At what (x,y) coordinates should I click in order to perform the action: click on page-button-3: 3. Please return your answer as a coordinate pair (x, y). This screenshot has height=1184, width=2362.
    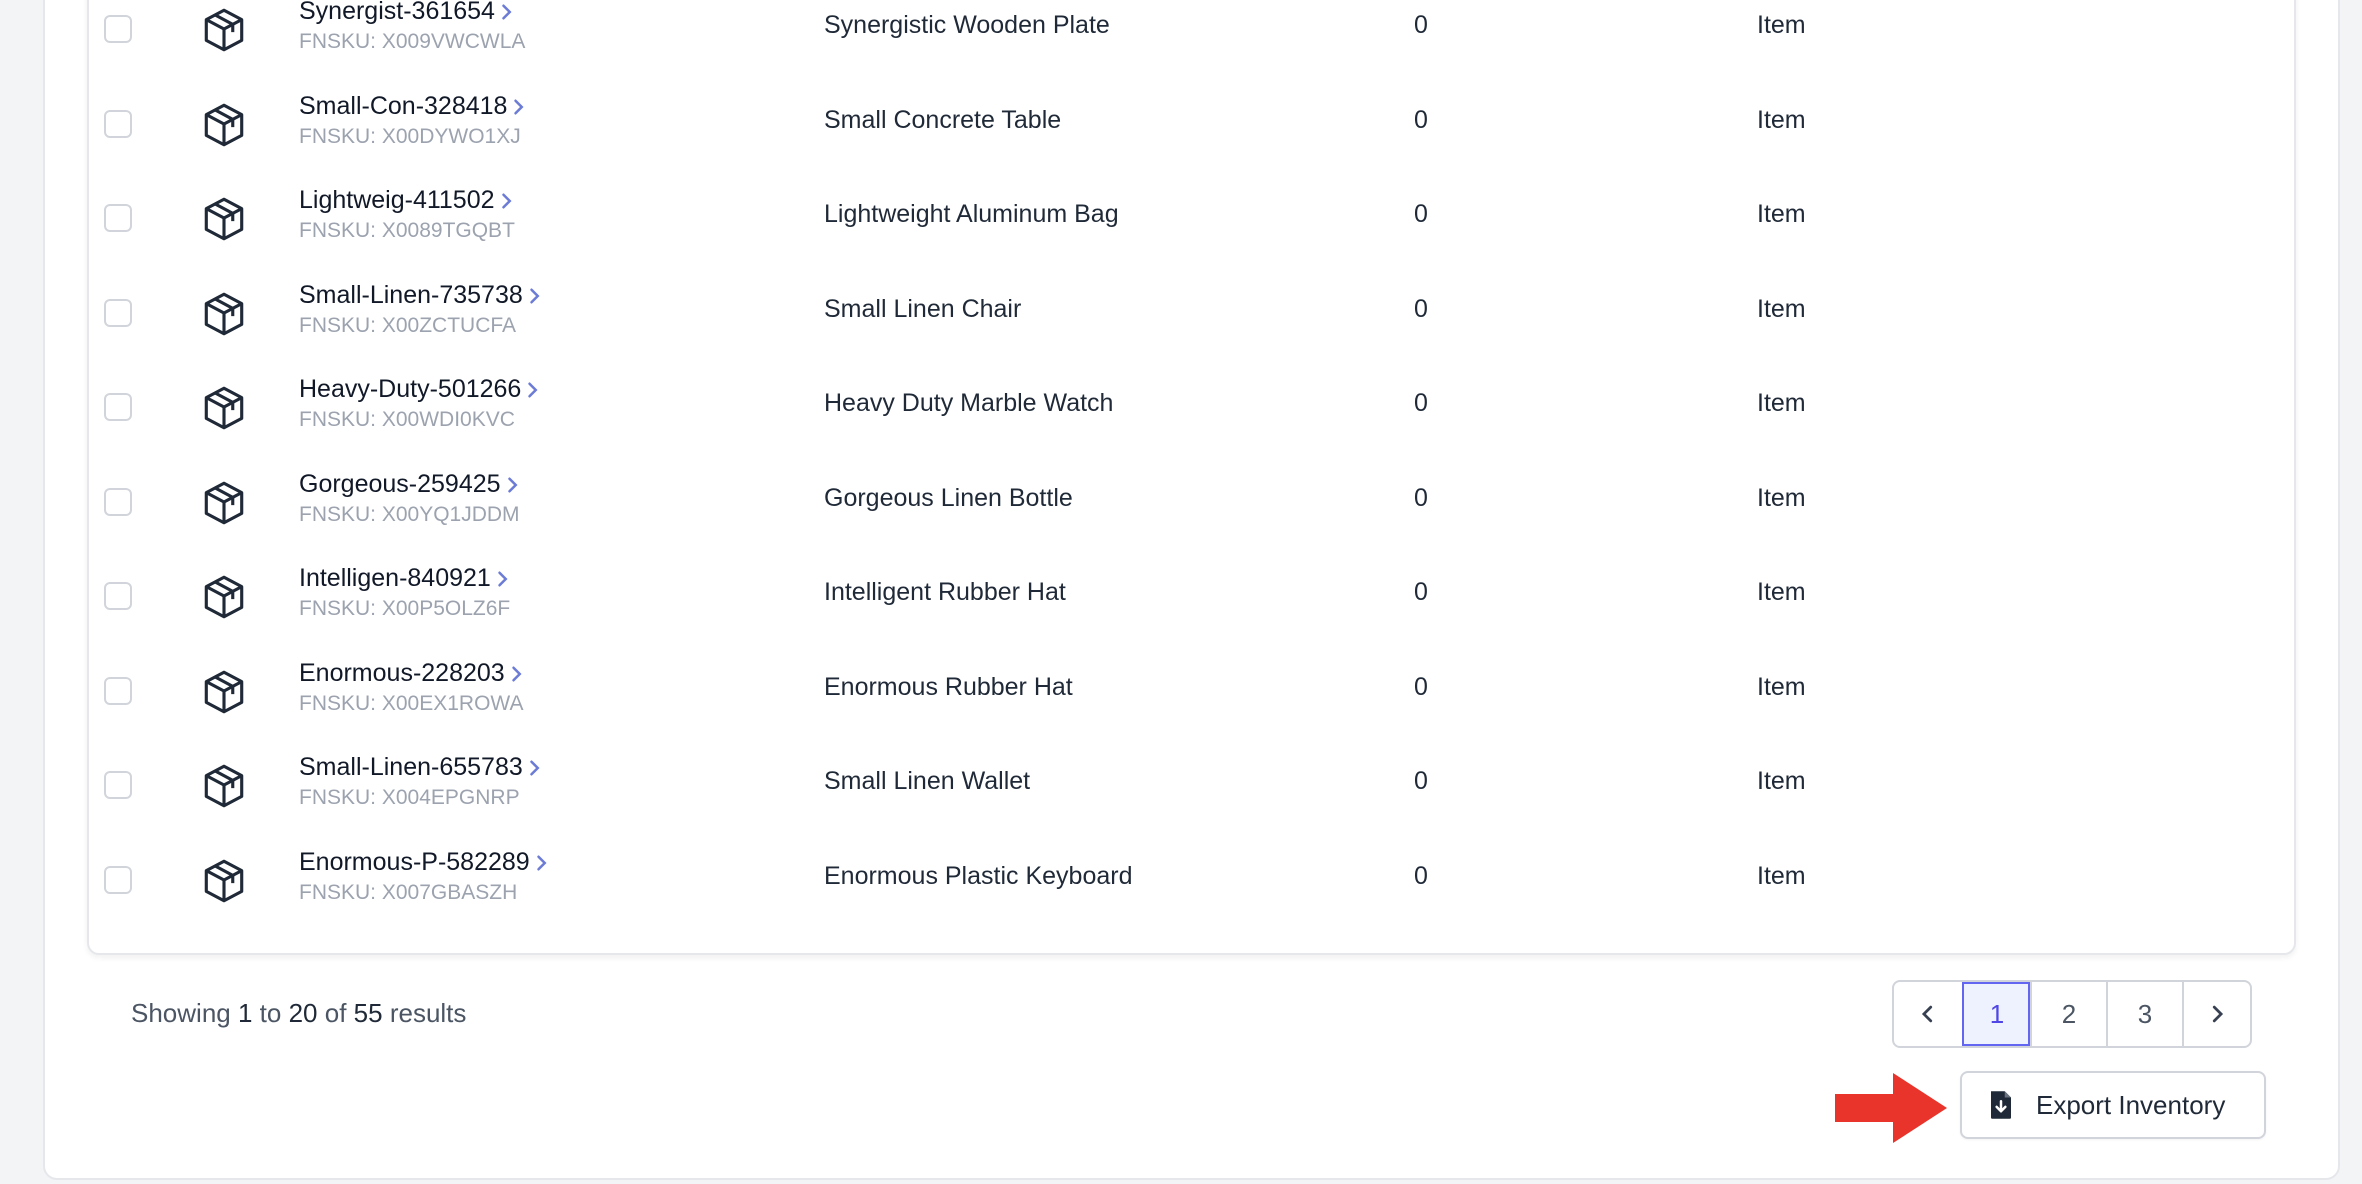
    Looking at the image, I should click on (2144, 1014).